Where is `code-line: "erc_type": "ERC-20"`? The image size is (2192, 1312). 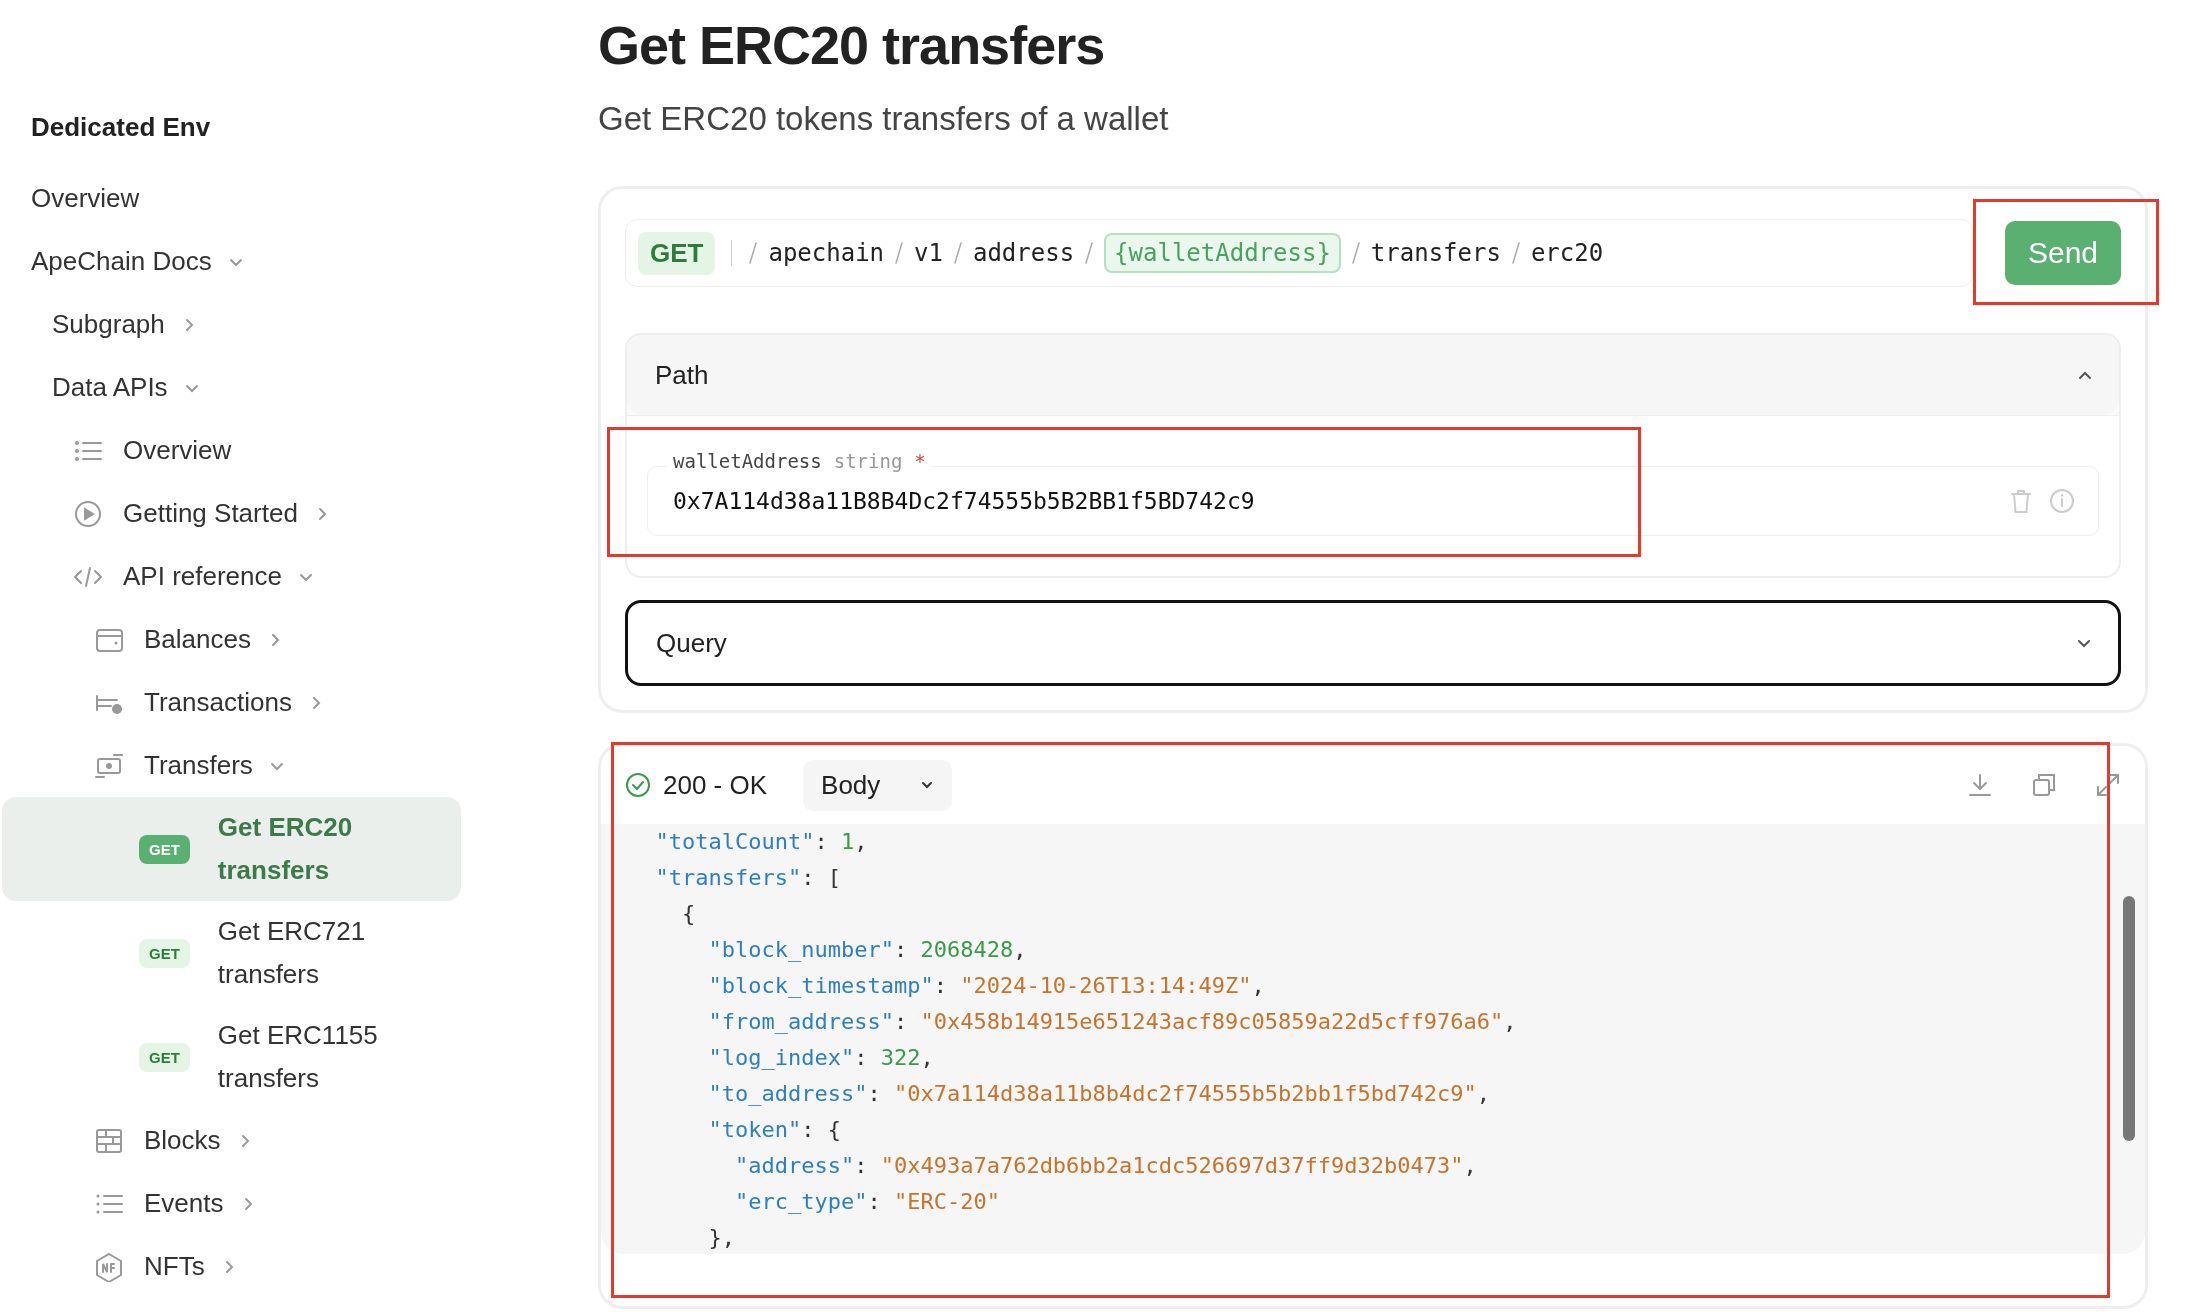
code-line: "erc_type": "ERC-20" is located at coordinates (867, 1202).